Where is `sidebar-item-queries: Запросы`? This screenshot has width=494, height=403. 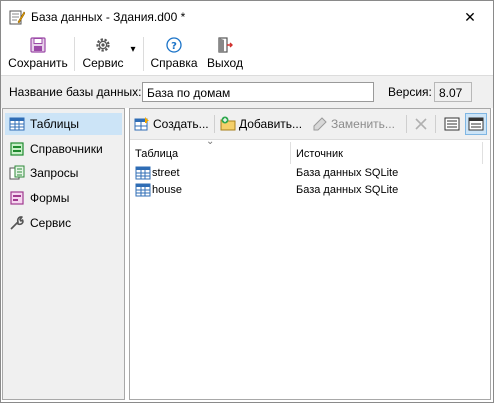 sidebar-item-queries: Запросы is located at coordinates (63, 173).